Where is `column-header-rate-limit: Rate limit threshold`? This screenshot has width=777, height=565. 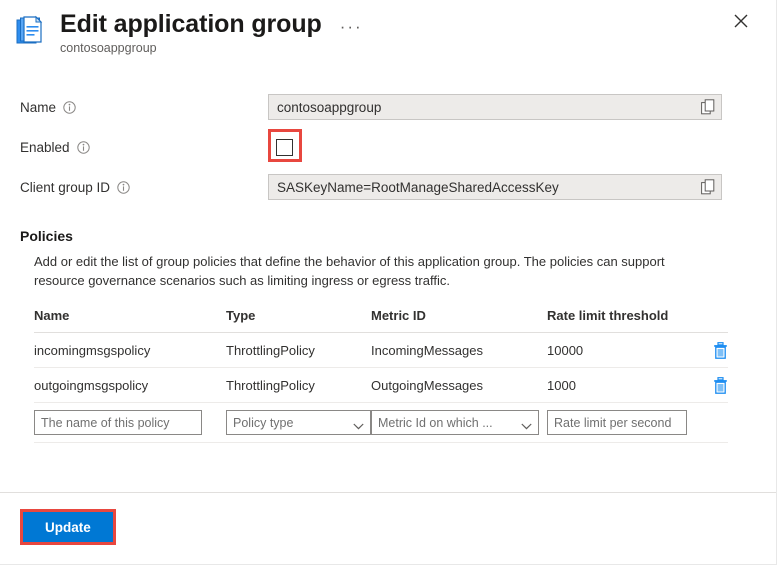
column-header-rate-limit: Rate limit threshold is located at coordinates (617, 320).